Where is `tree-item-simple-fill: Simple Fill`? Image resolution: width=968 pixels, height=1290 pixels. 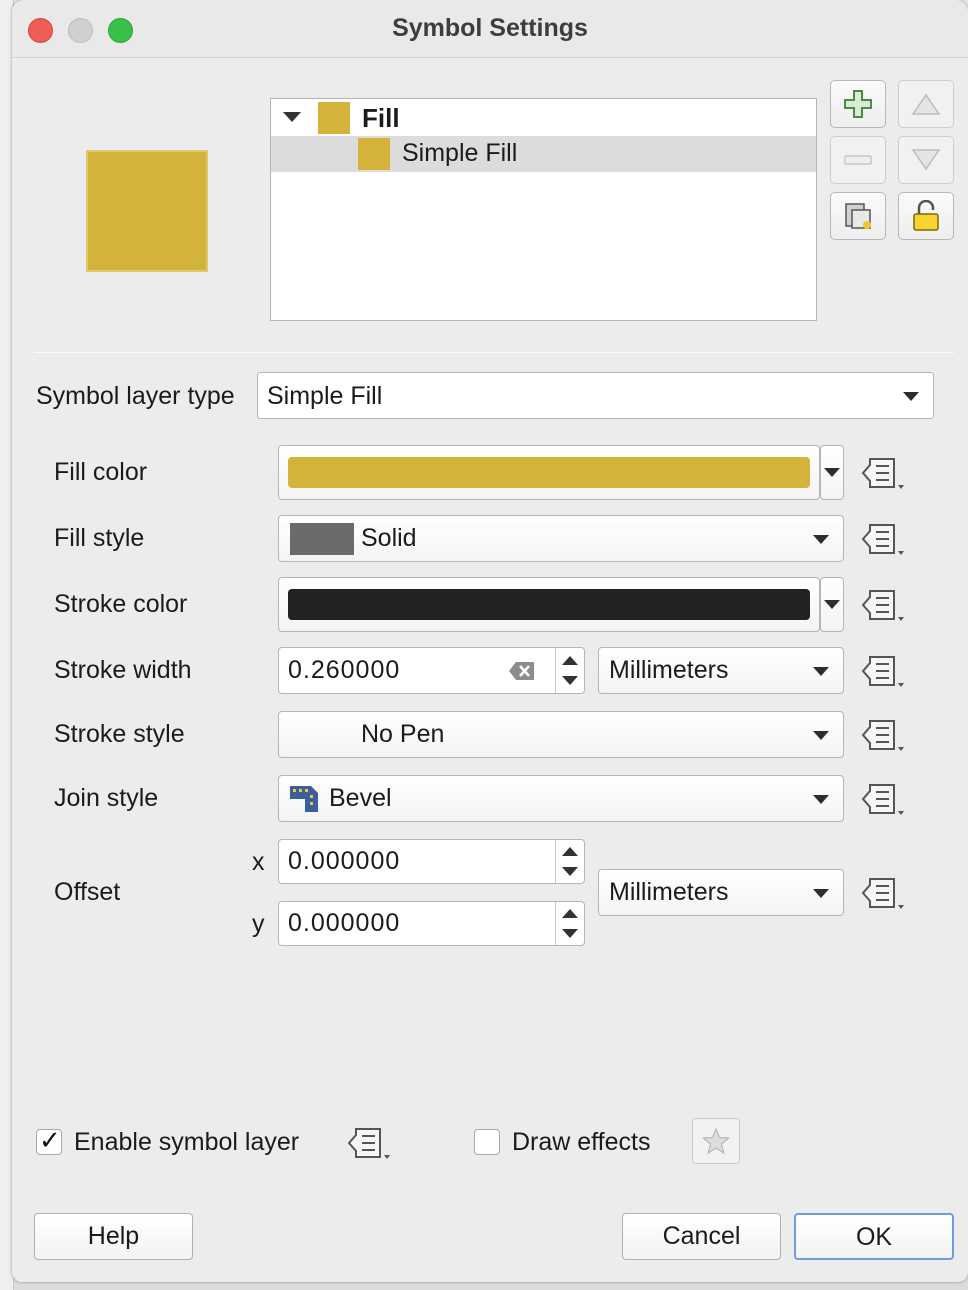 tree-item-simple-fill: Simple Fill is located at coordinates (543, 154).